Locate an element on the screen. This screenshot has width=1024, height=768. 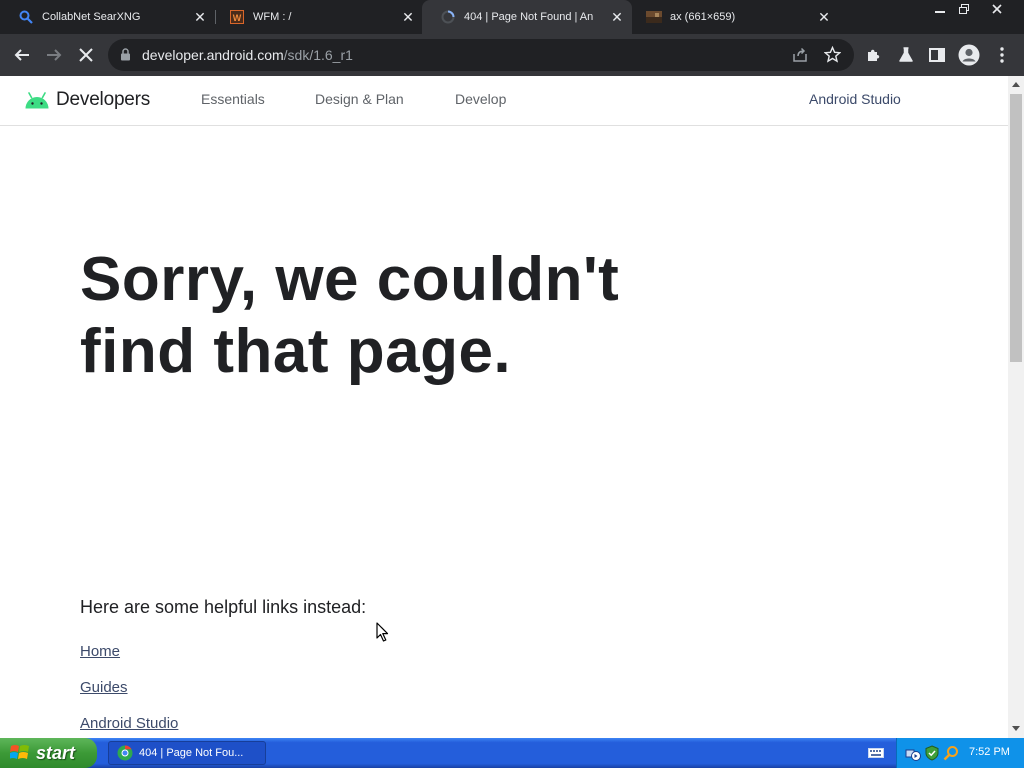
page-scrollbar is located at coordinates (1016, 407).